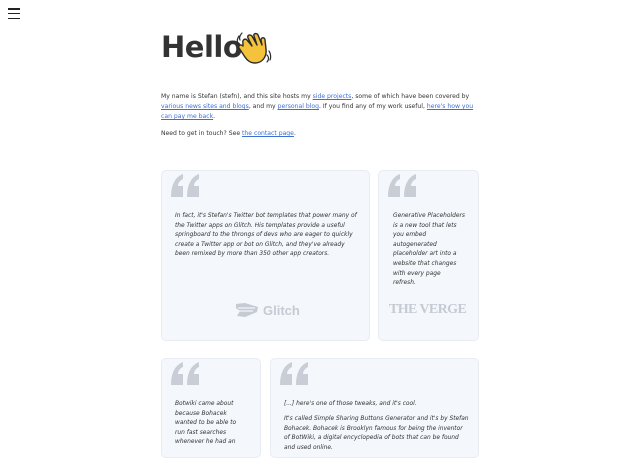  What do you see at coordinates (410, 96) in the screenshot?
I see `intro-text: , some of which have been covered by` at bounding box center [410, 96].